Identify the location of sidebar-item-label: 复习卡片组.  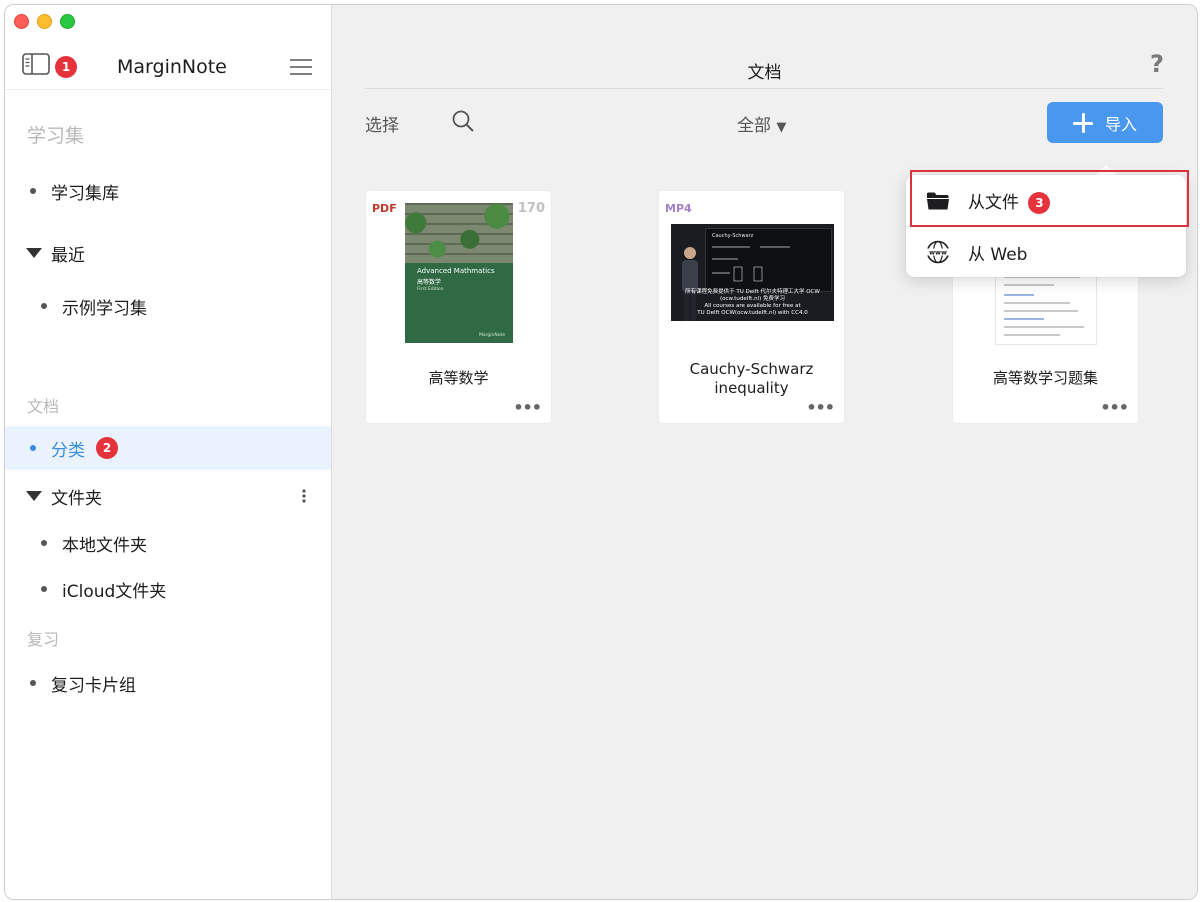
(93, 685).